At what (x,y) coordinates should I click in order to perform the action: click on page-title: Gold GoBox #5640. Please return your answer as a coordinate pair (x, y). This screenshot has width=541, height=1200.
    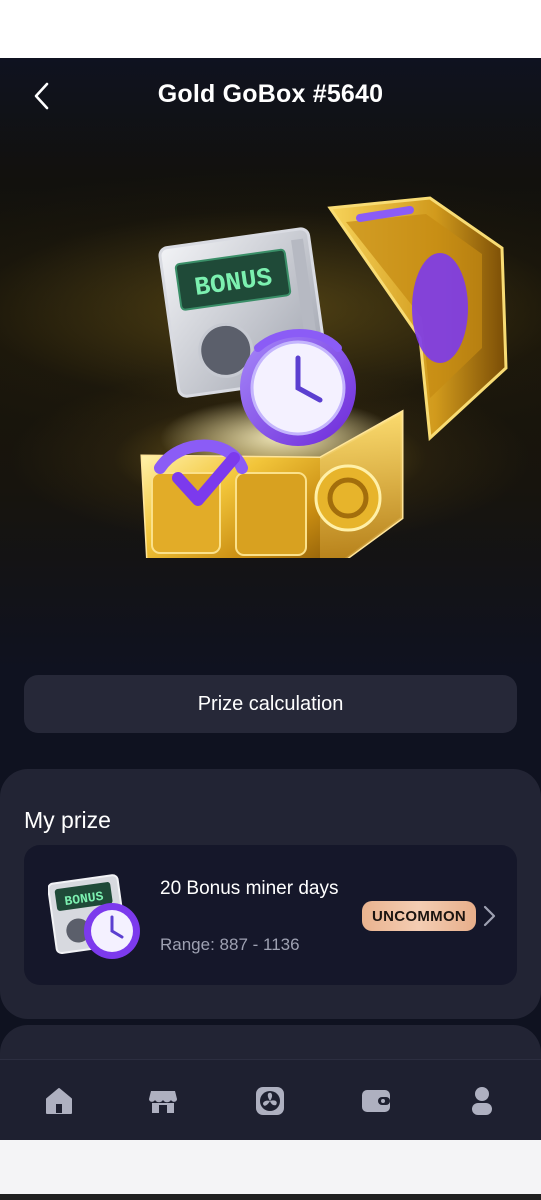
    Looking at the image, I should click on (270, 94).